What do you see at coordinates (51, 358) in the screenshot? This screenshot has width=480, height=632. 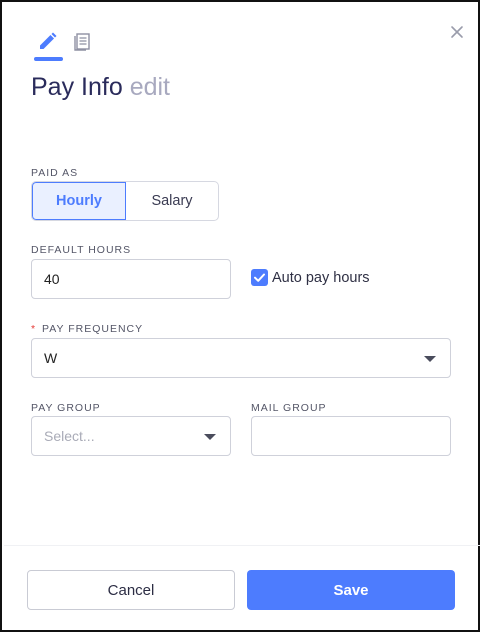 I see `pay-frequency-value: W` at bounding box center [51, 358].